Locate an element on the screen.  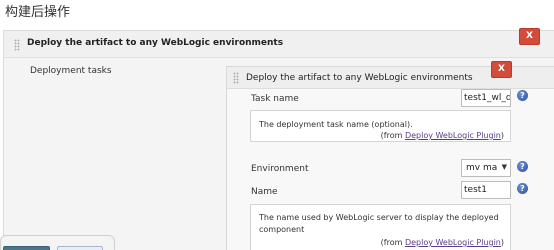
help-text-line-2: component is located at coordinates (282, 229).